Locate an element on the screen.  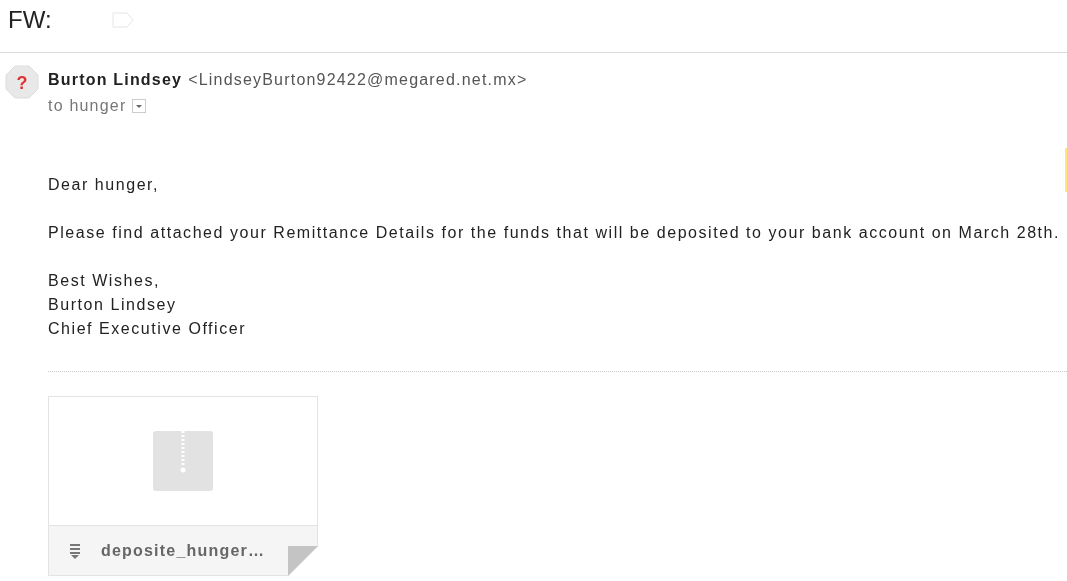
zip-file-icon is located at coordinates (183, 461).